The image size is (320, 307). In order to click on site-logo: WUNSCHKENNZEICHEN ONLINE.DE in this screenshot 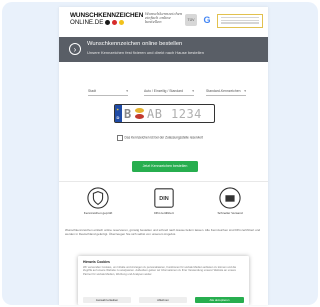, I will do `click(107, 19)`.